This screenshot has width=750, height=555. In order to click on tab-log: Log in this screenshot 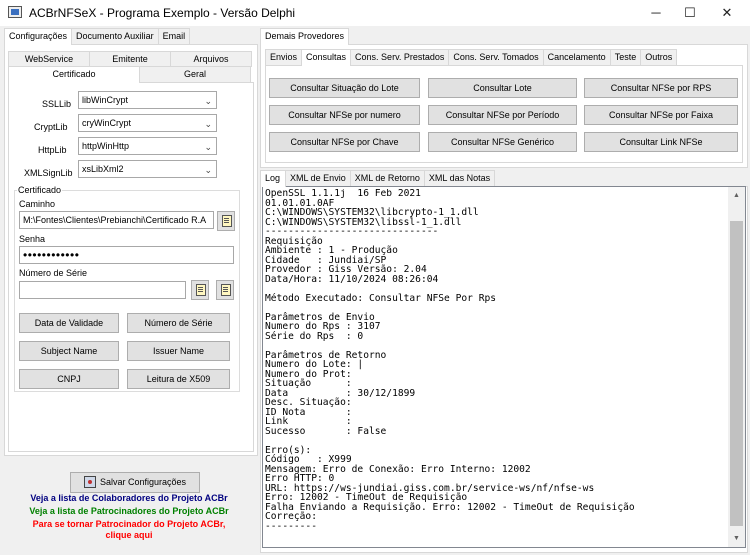, I will do `click(273, 178)`.